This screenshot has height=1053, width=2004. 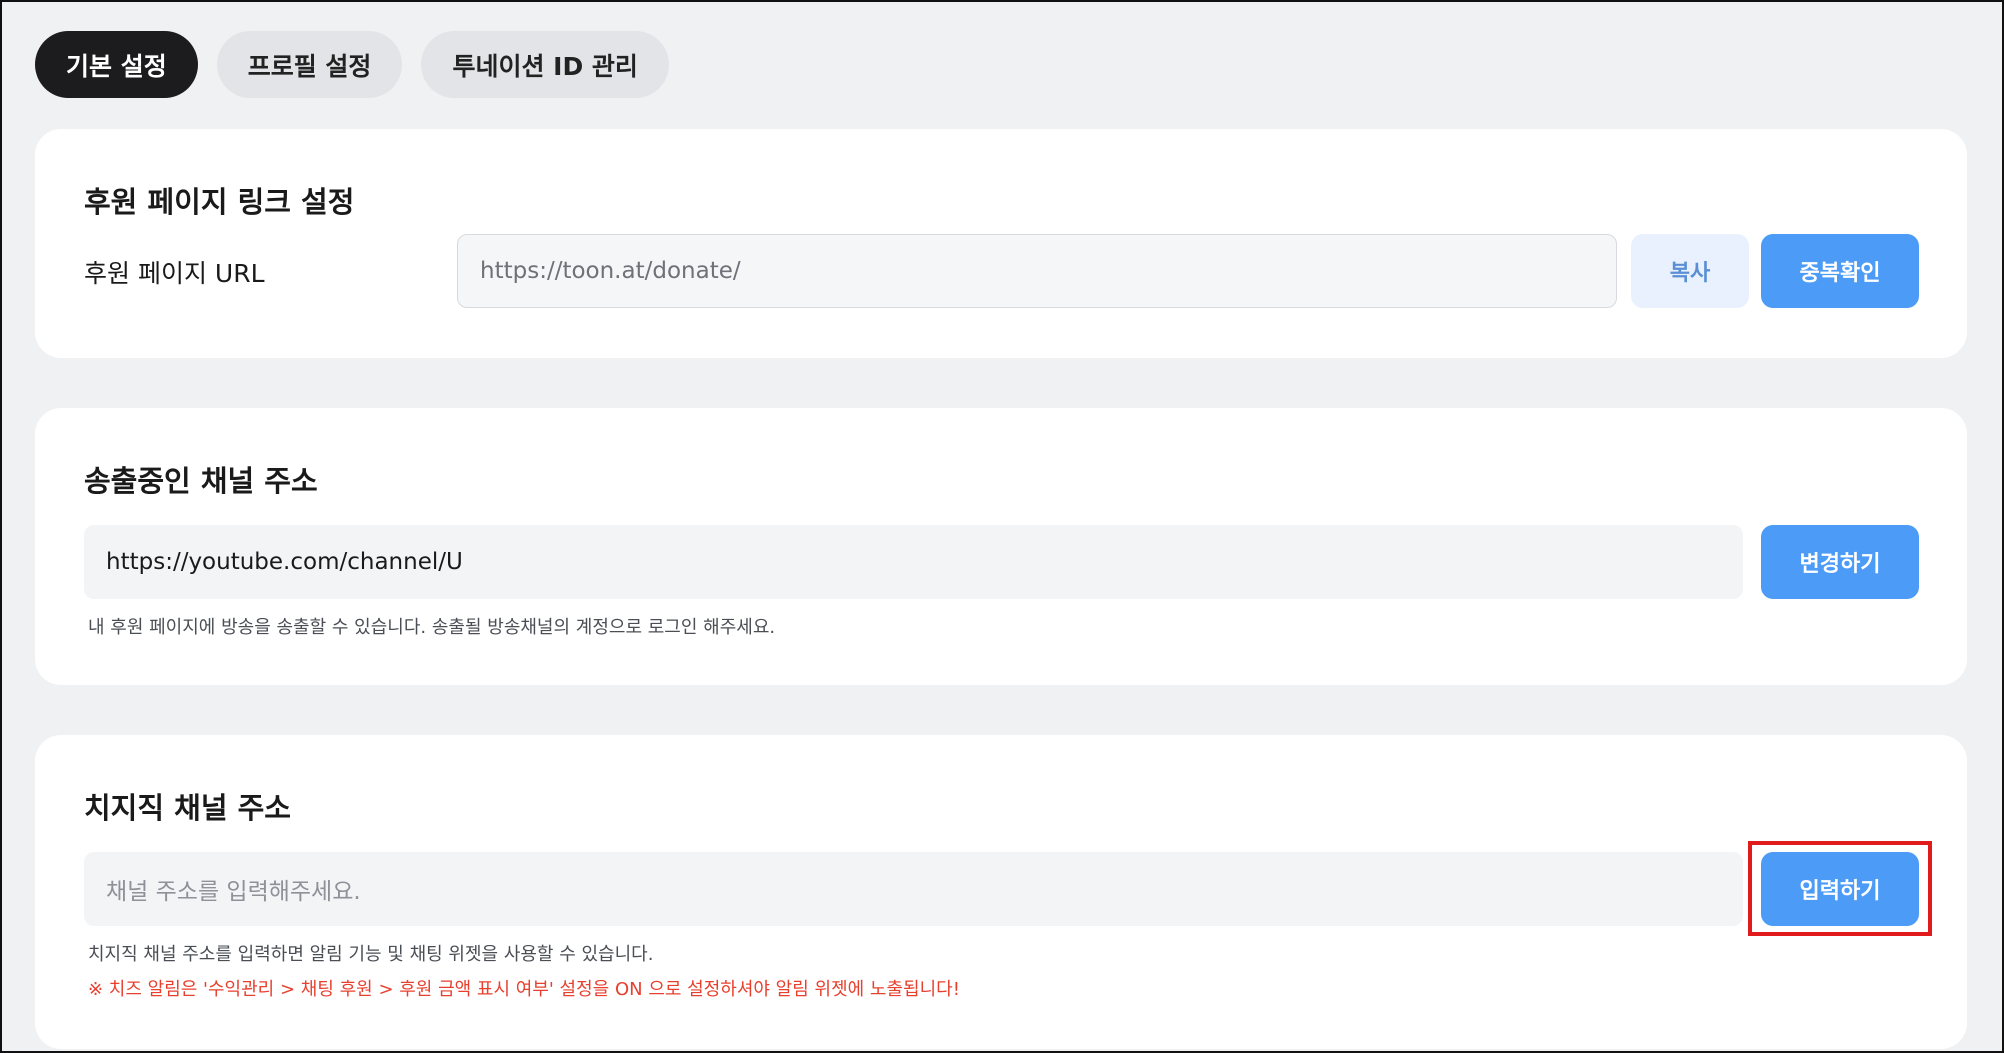 What do you see at coordinates (187, 808) in the screenshot?
I see `card-title: 치지직 채널 주소` at bounding box center [187, 808].